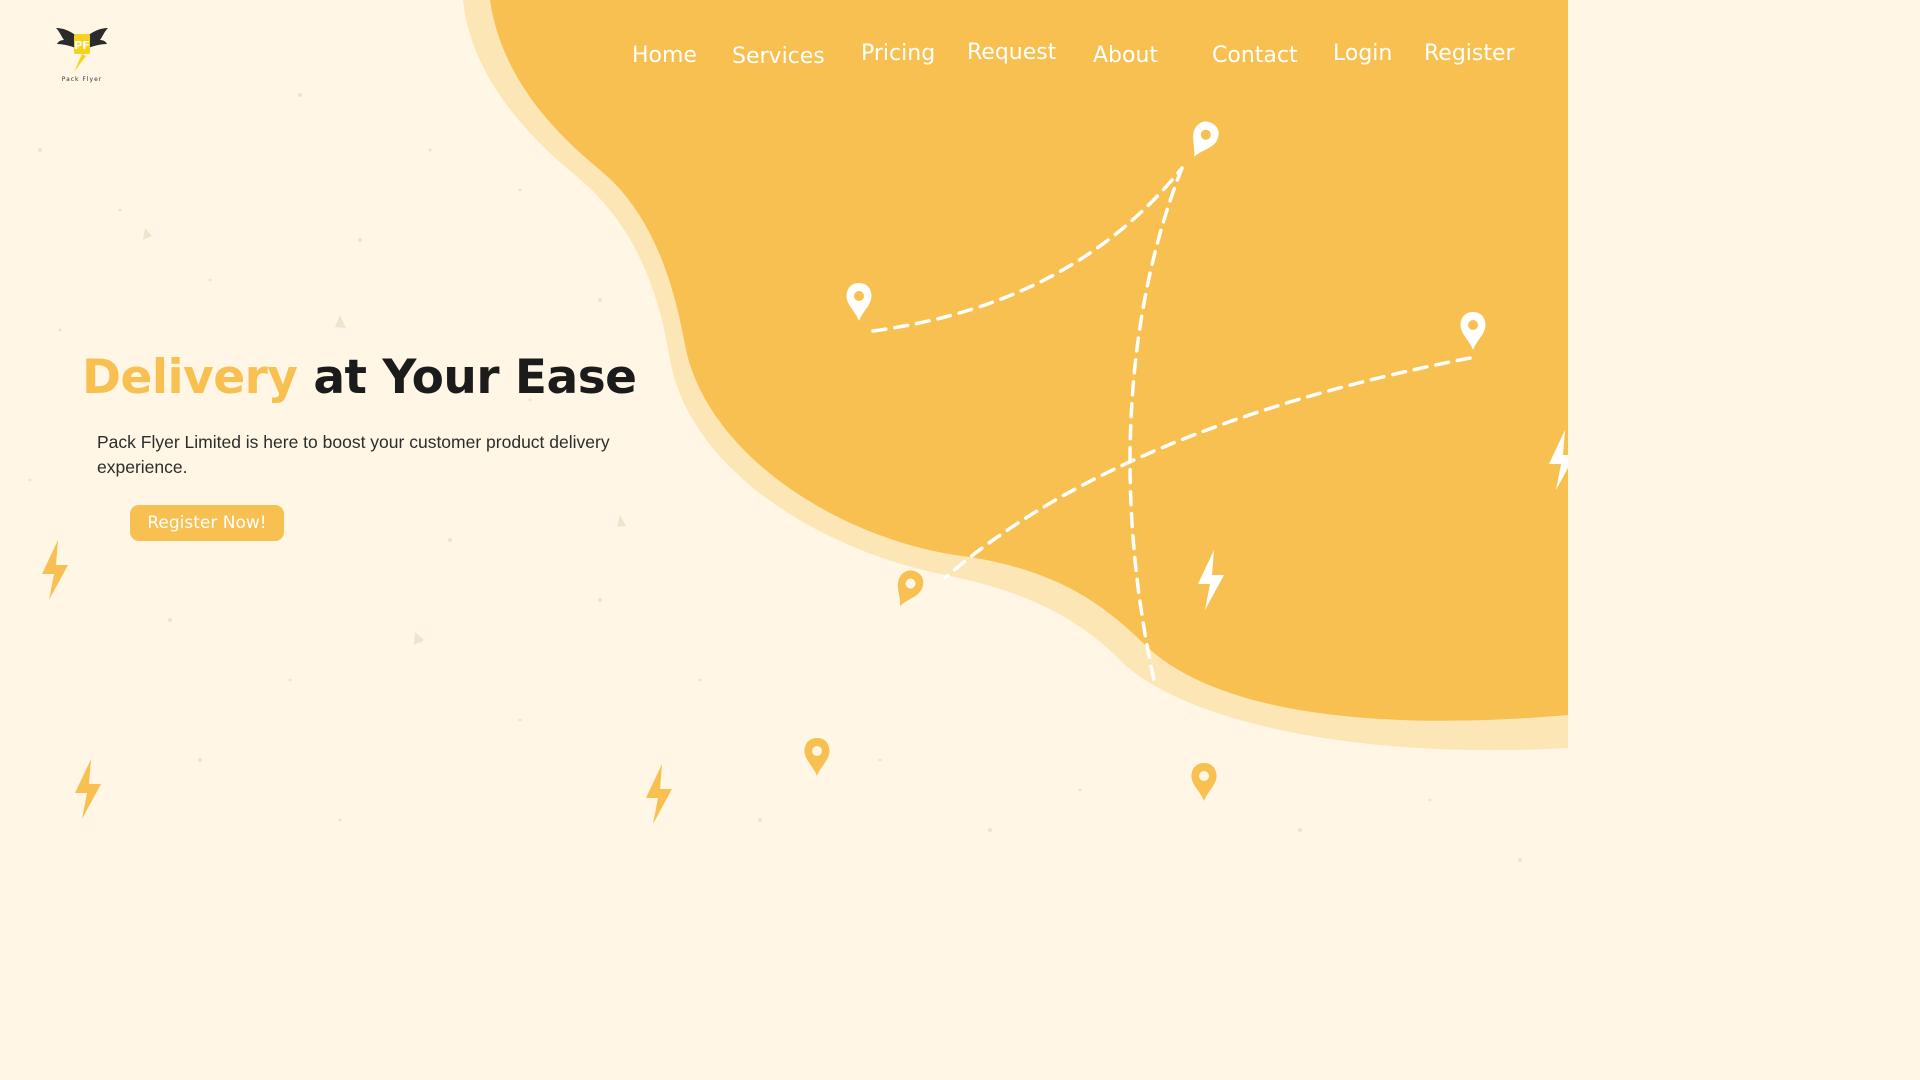 This screenshot has height=1080, width=1920. I want to click on brand-caption: Pack Flyer, so click(82, 79).